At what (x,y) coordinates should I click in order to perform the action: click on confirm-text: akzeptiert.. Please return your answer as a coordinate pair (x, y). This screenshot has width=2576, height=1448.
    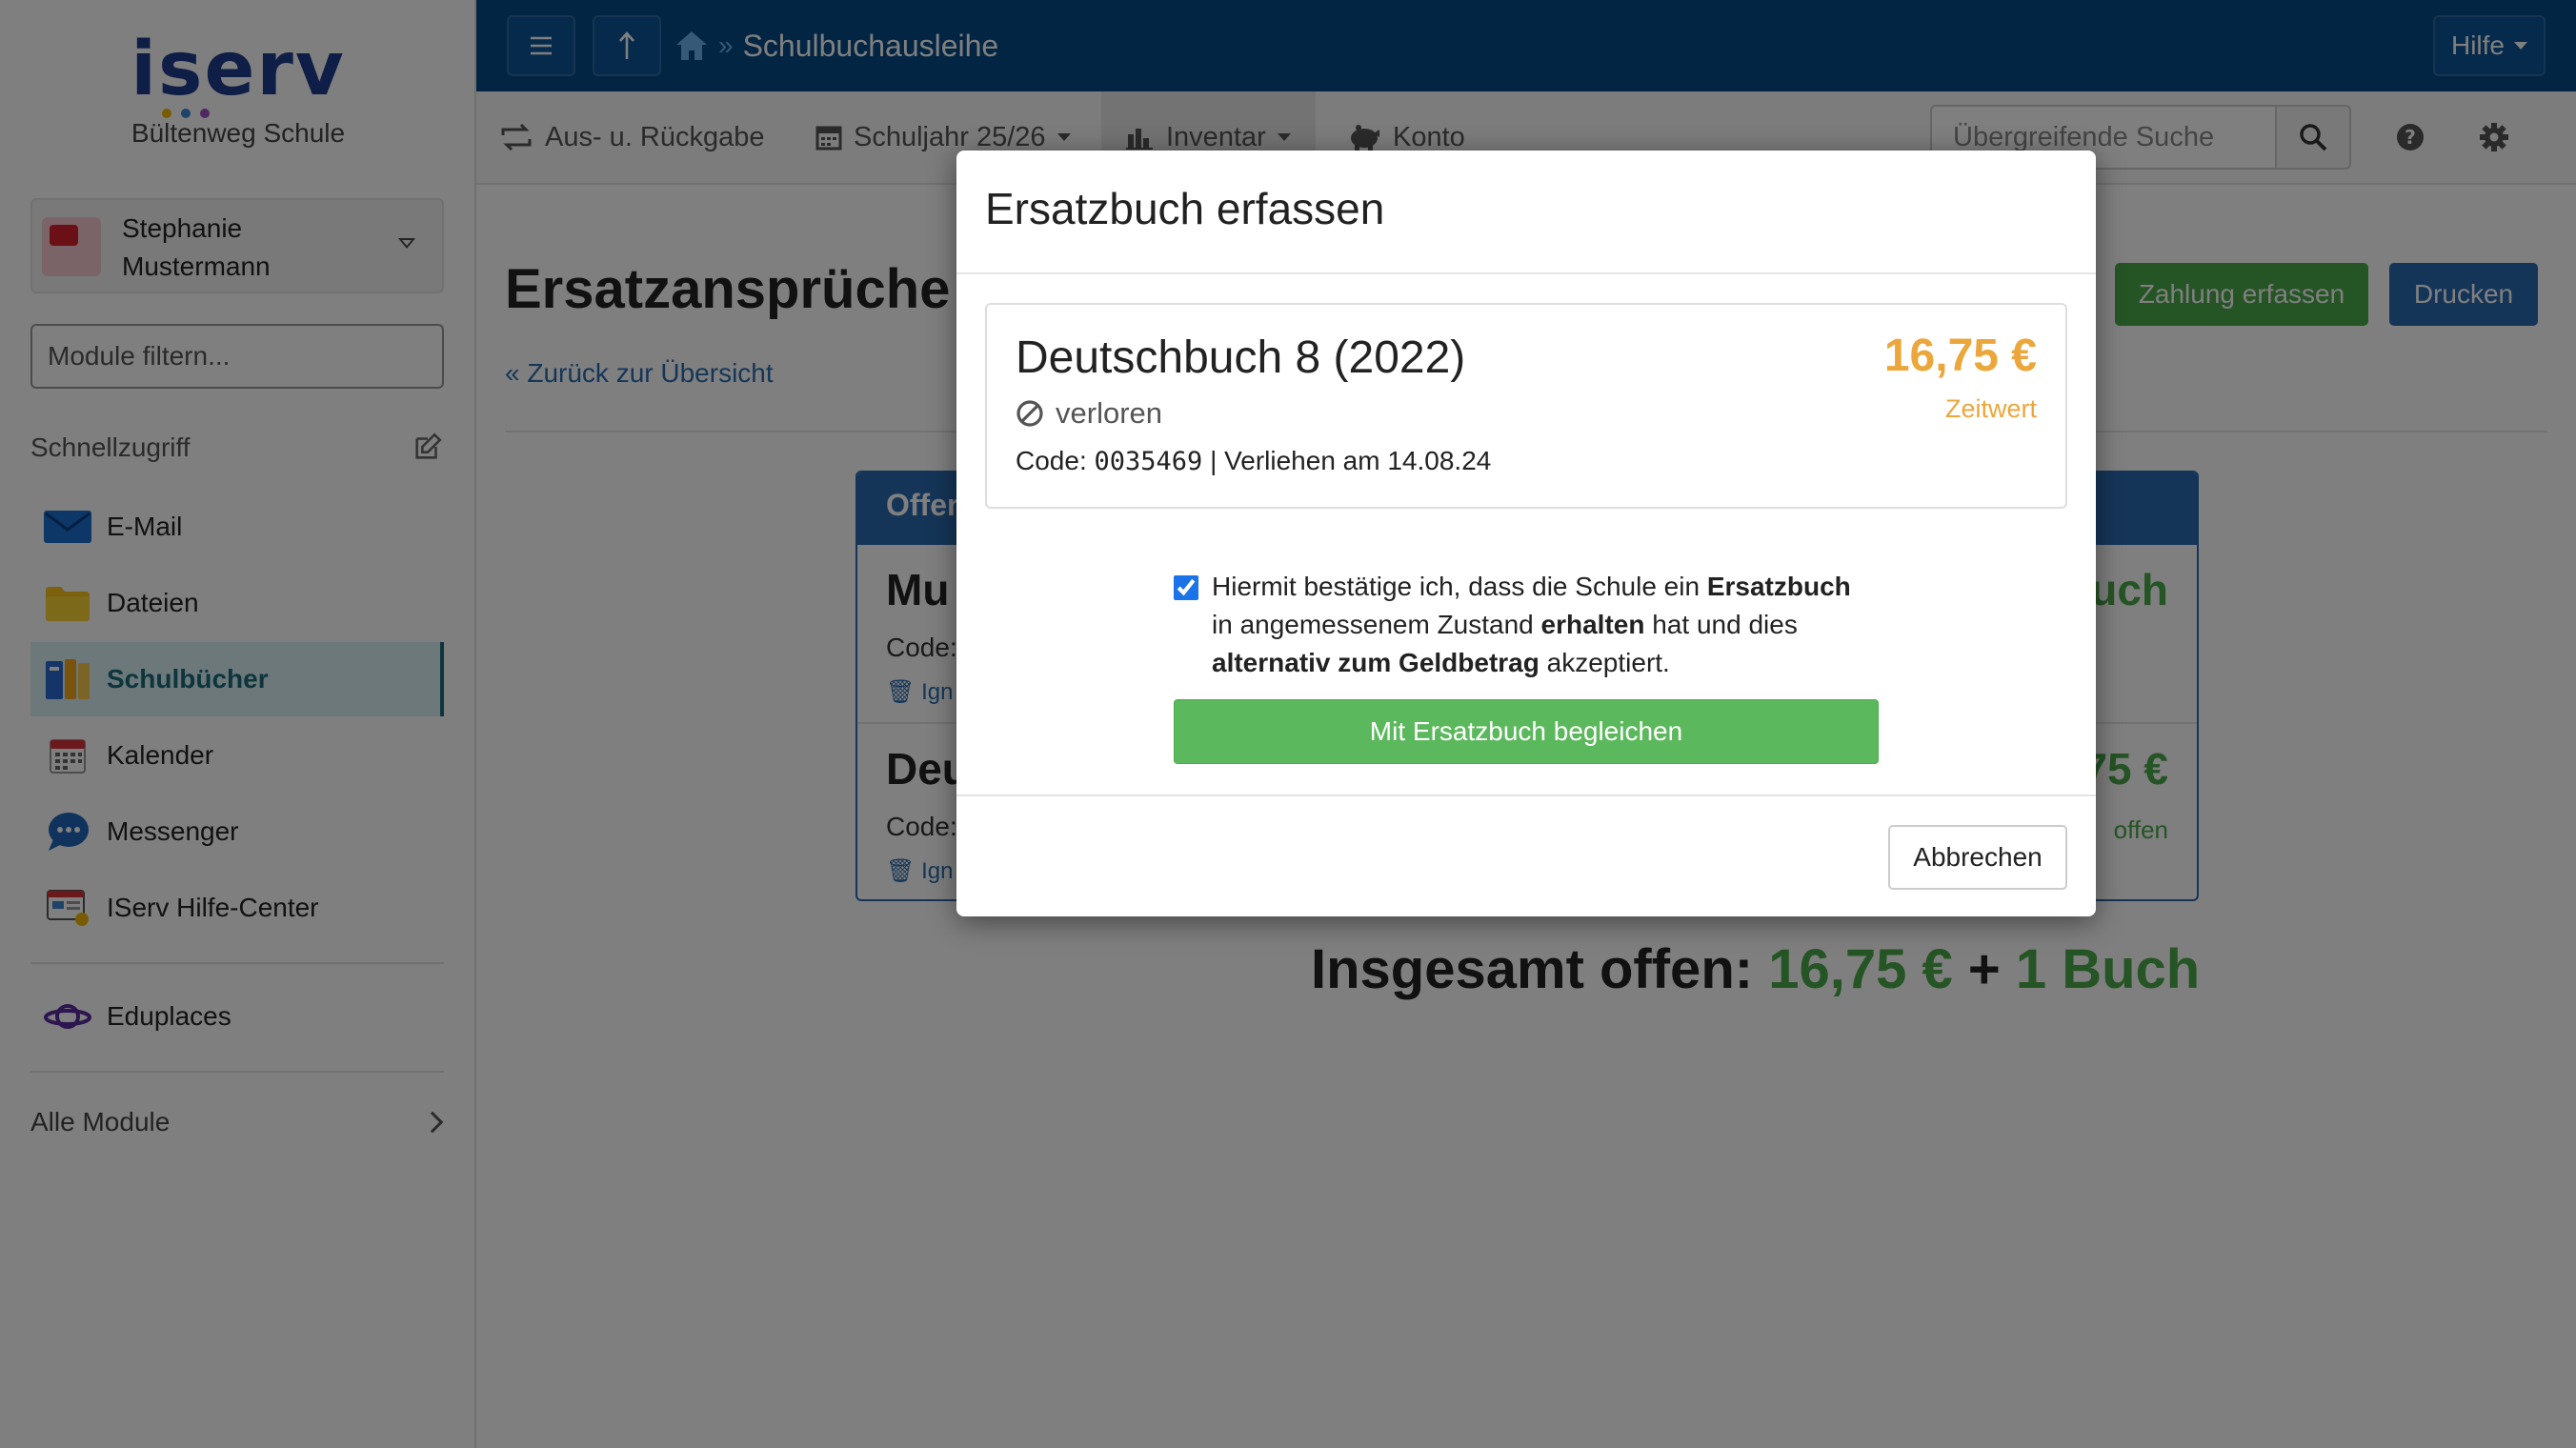
    Looking at the image, I should click on (1605, 662).